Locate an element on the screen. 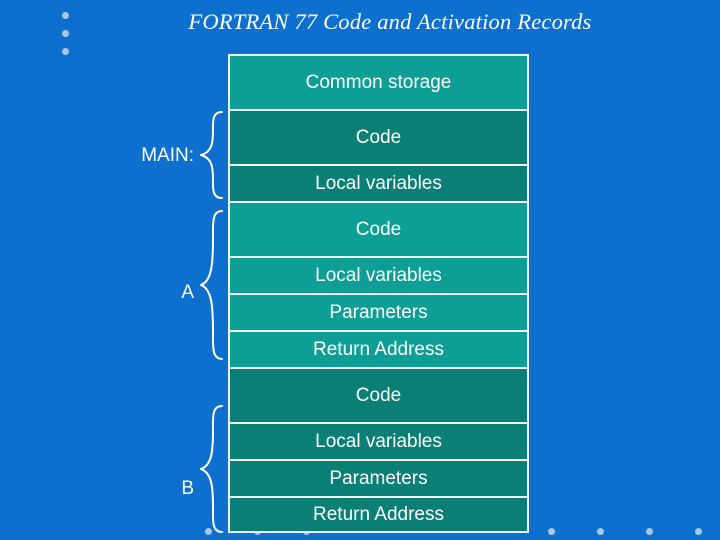  brace-b-icon is located at coordinates (211, 469).